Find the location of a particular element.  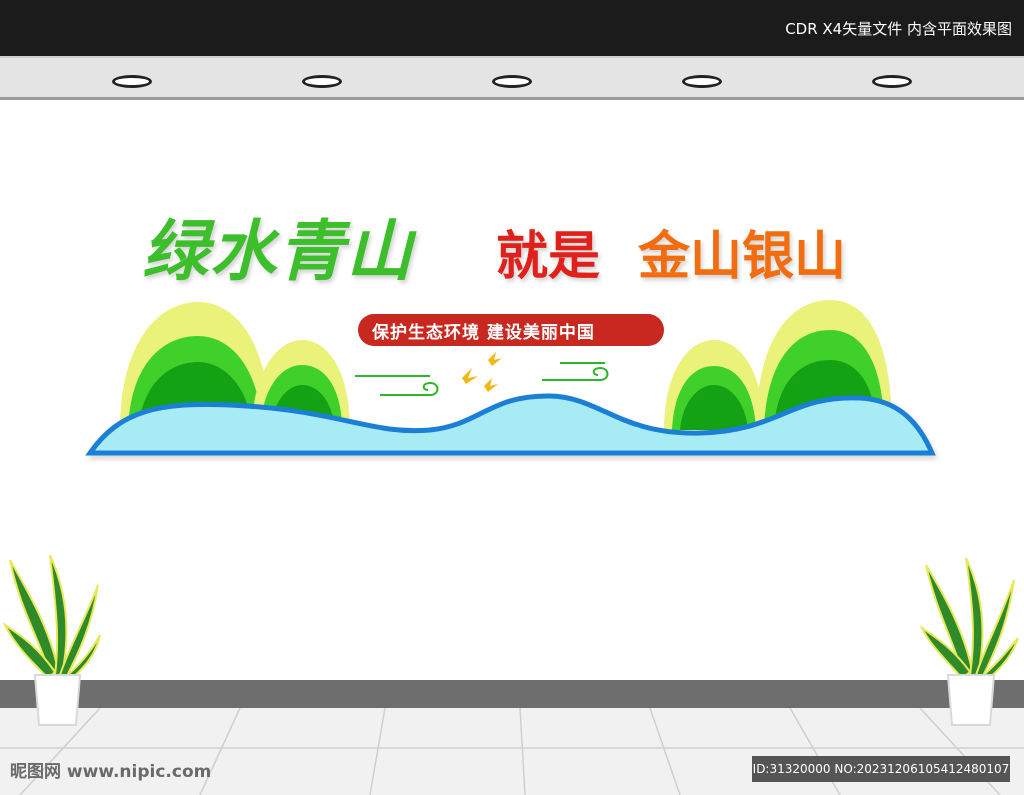

cloud-left is located at coordinates (397, 385).